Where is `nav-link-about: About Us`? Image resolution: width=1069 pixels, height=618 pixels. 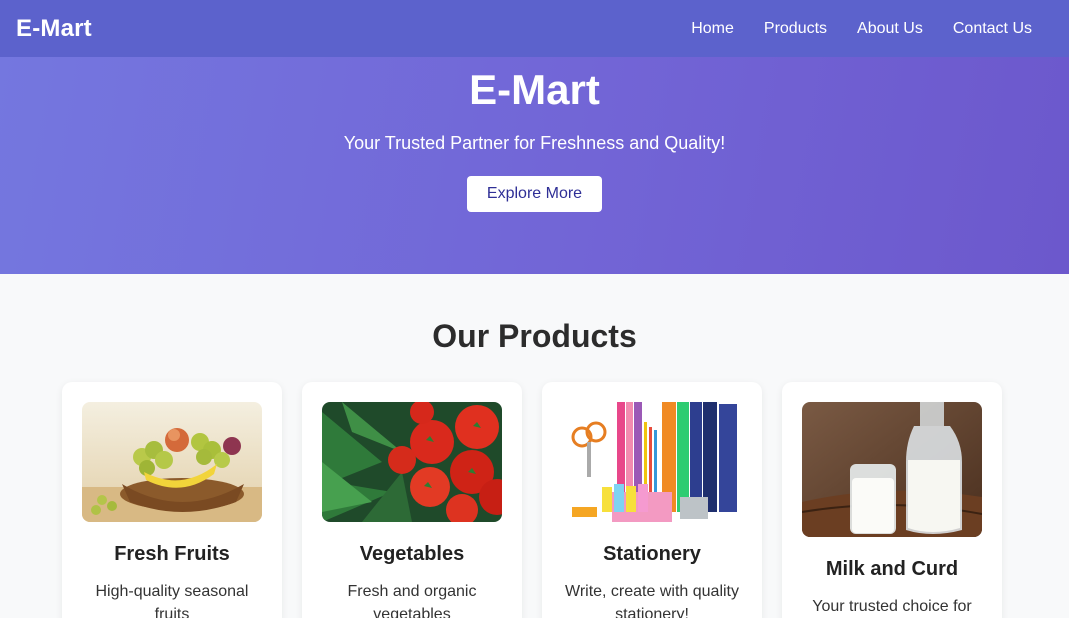 nav-link-about: About Us is located at coordinates (890, 29).